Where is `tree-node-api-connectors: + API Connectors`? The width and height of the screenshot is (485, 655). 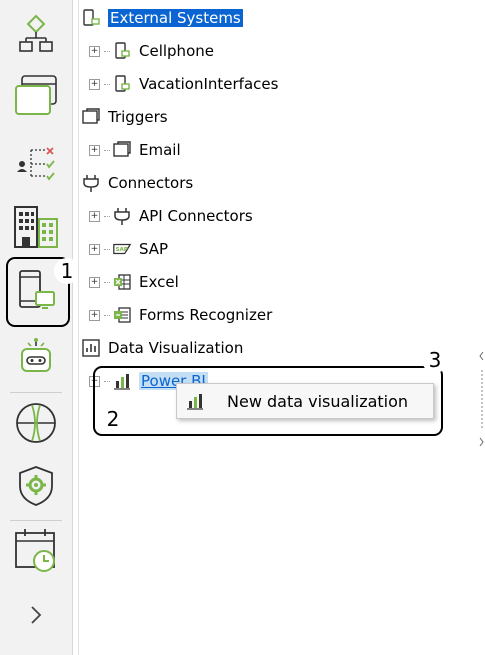 tree-node-api-connectors: + API Connectors is located at coordinates (171, 216).